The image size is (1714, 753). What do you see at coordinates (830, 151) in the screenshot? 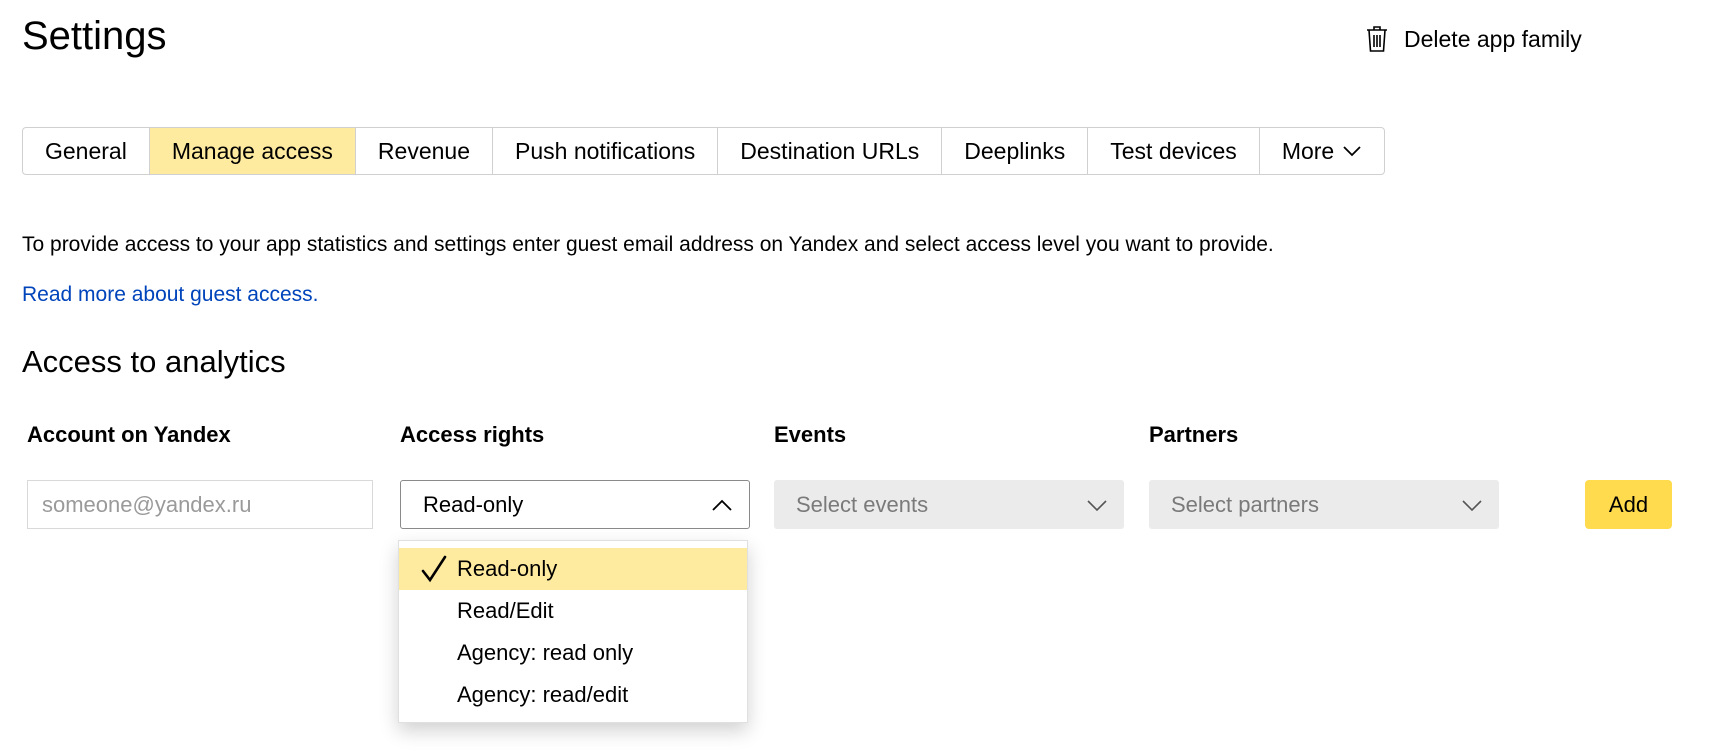
I see `tab-destination-urls: Destination URLs` at bounding box center [830, 151].